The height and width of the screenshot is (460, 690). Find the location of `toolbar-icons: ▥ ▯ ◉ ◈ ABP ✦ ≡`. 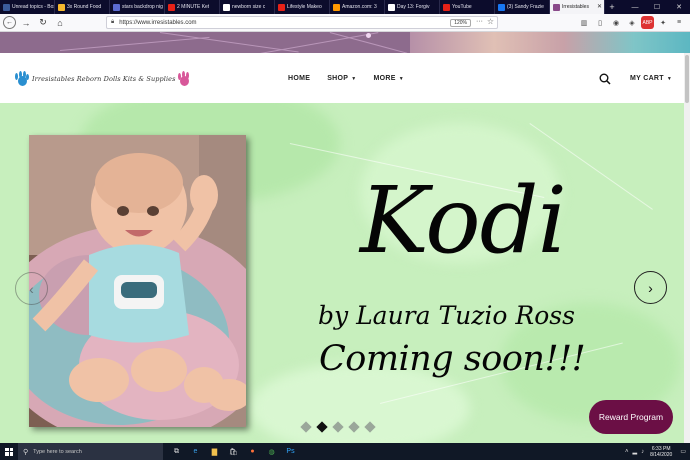

toolbar-icons: ▥ ▯ ◉ ◈ ABP ✦ ≡ is located at coordinates (630, 22).